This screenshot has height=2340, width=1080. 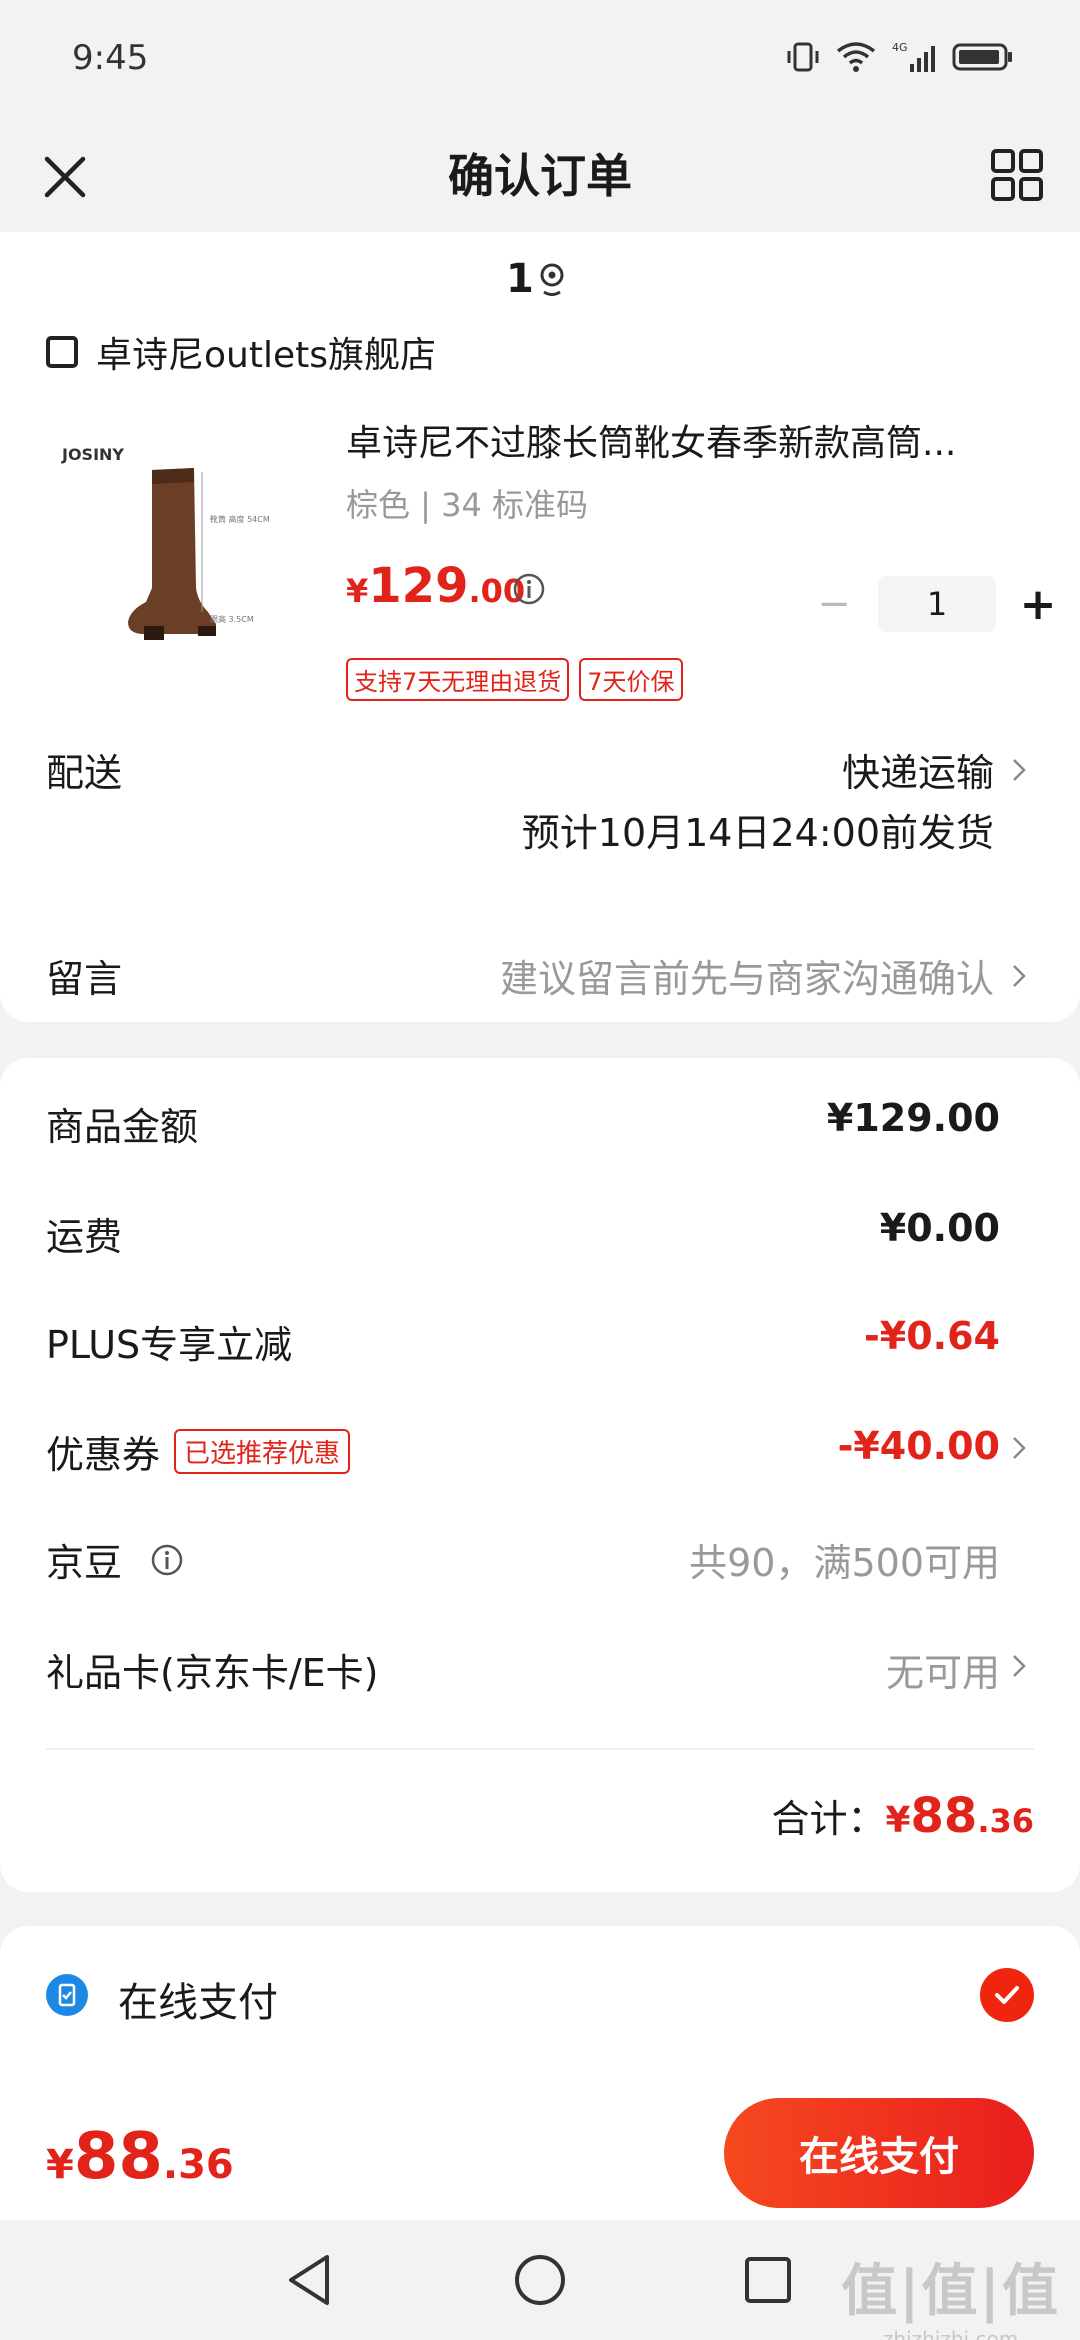 What do you see at coordinates (266, 355) in the screenshot?
I see `shop-name: 卓诗尼outlets旗舰店` at bounding box center [266, 355].